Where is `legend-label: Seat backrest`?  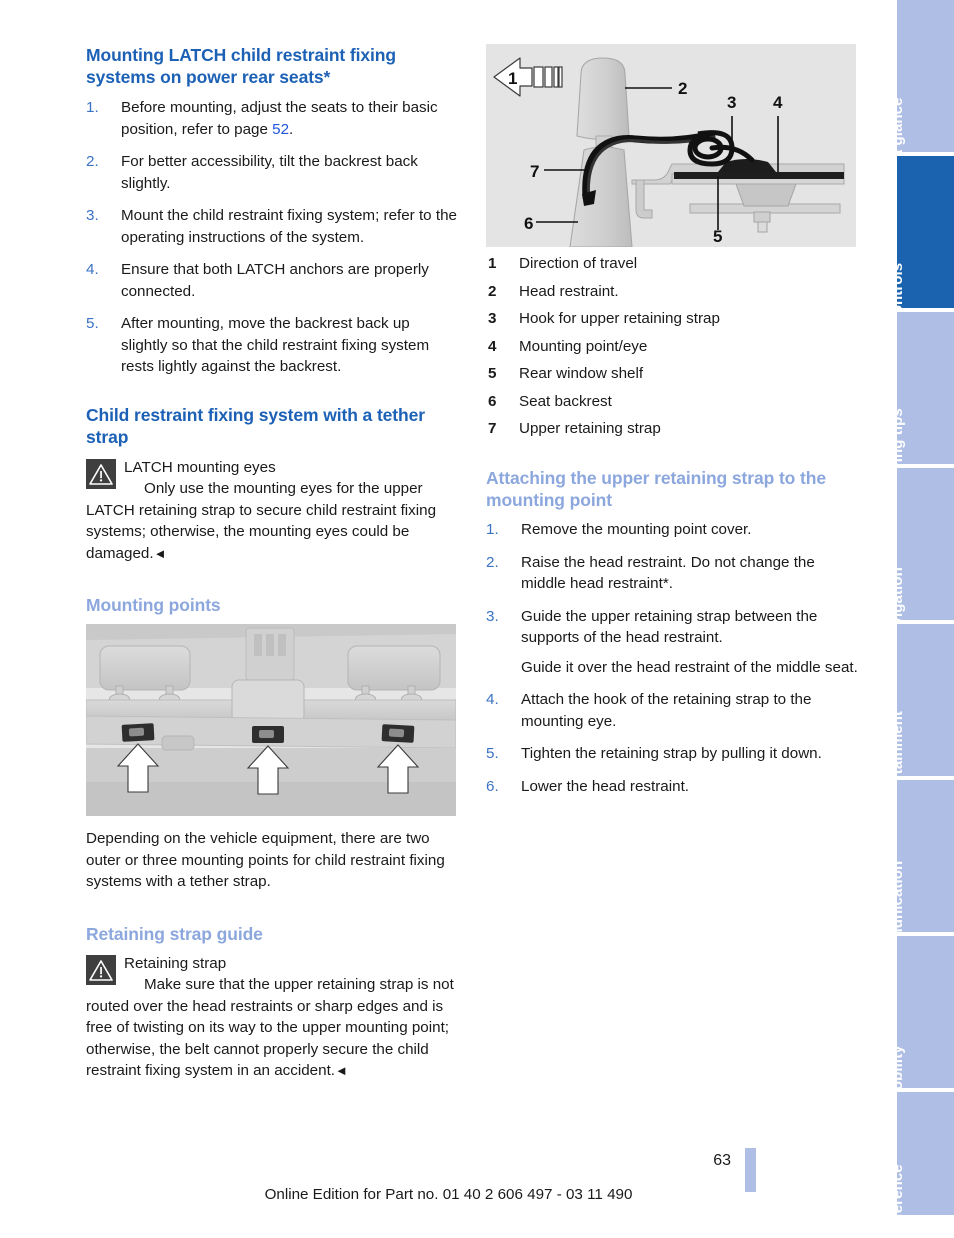
legend-label: Seat backrest is located at coordinates (565, 401).